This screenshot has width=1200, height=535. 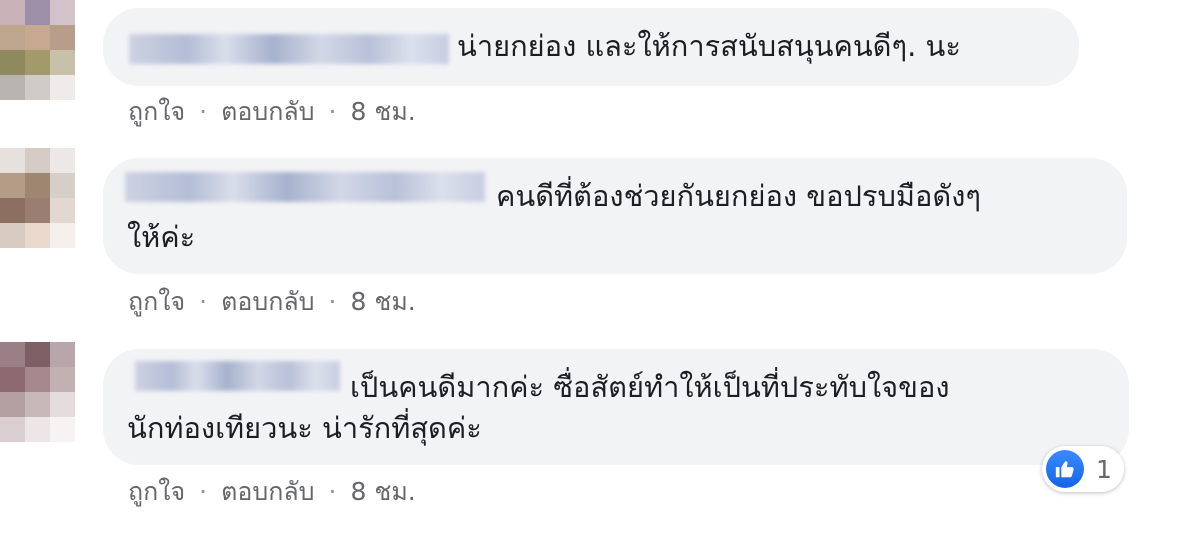 I want to click on reaction-summary: 1, so click(x=1083, y=469).